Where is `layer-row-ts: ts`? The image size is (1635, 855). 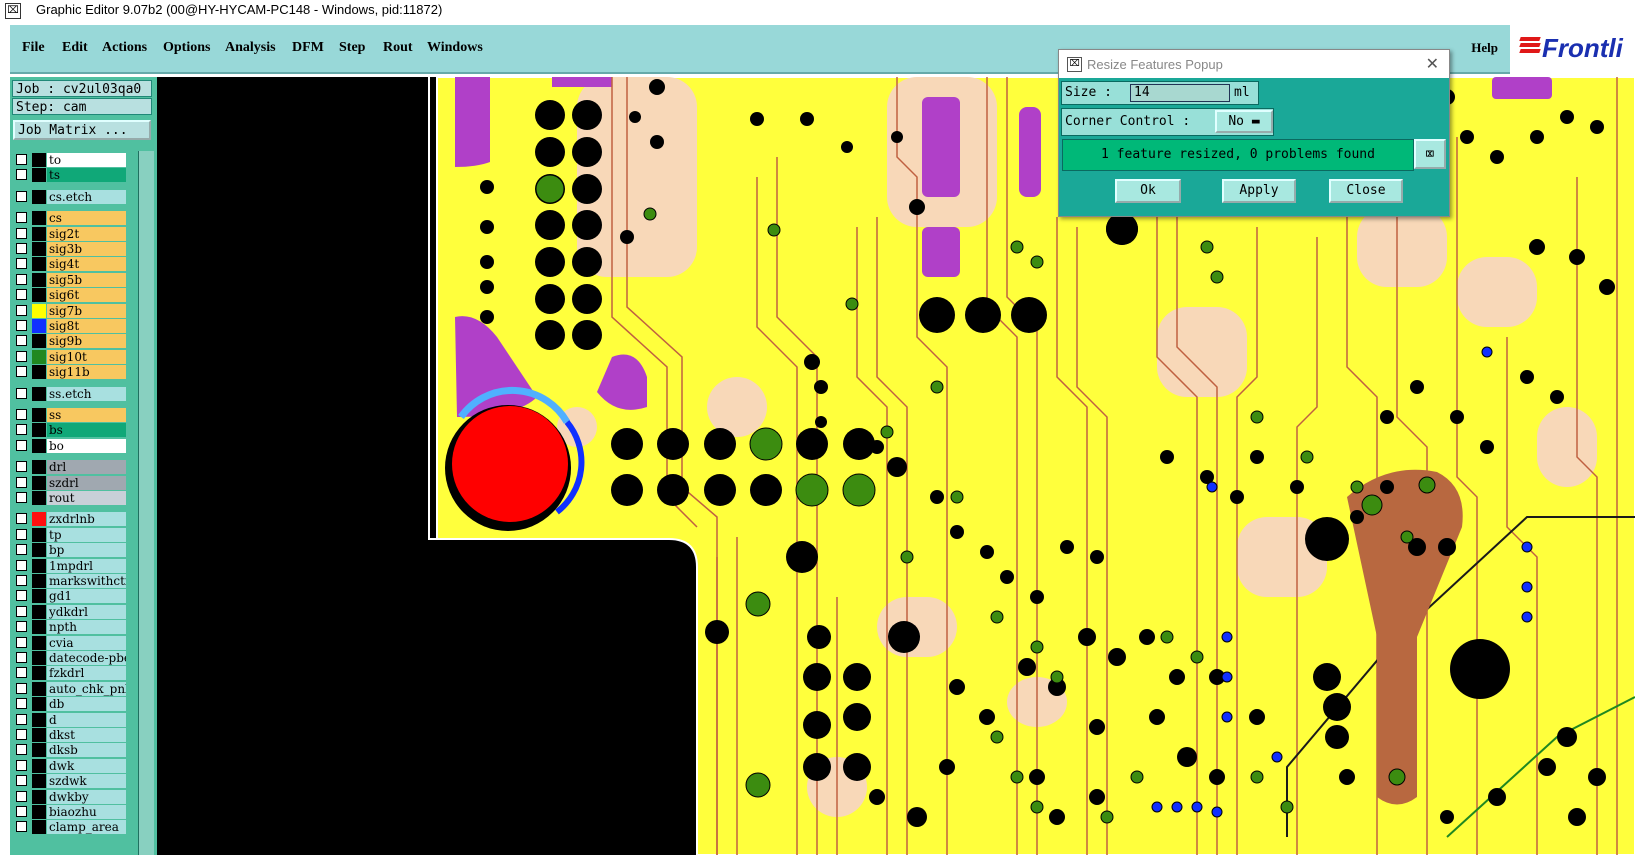
layer-row-ts: ts is located at coordinates (70, 175).